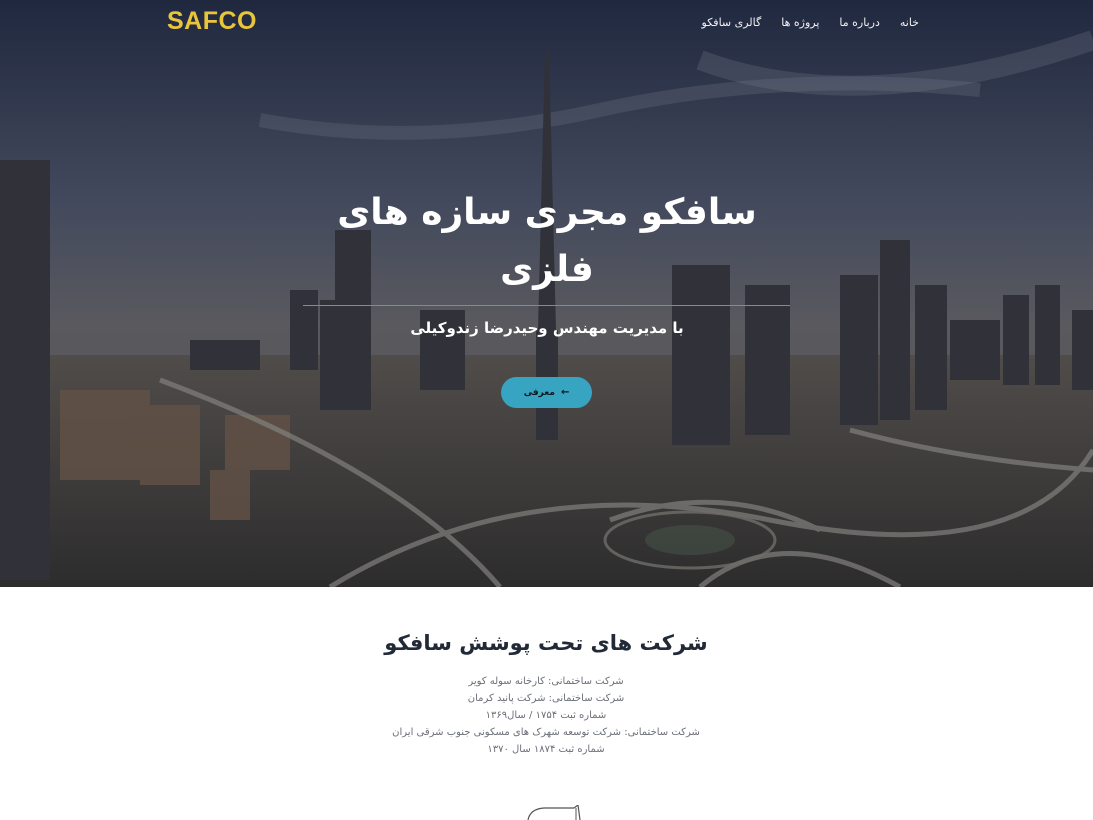 The width and height of the screenshot is (1093, 820). I want to click on nav-item-gallery: گالری سافکو, so click(732, 22).